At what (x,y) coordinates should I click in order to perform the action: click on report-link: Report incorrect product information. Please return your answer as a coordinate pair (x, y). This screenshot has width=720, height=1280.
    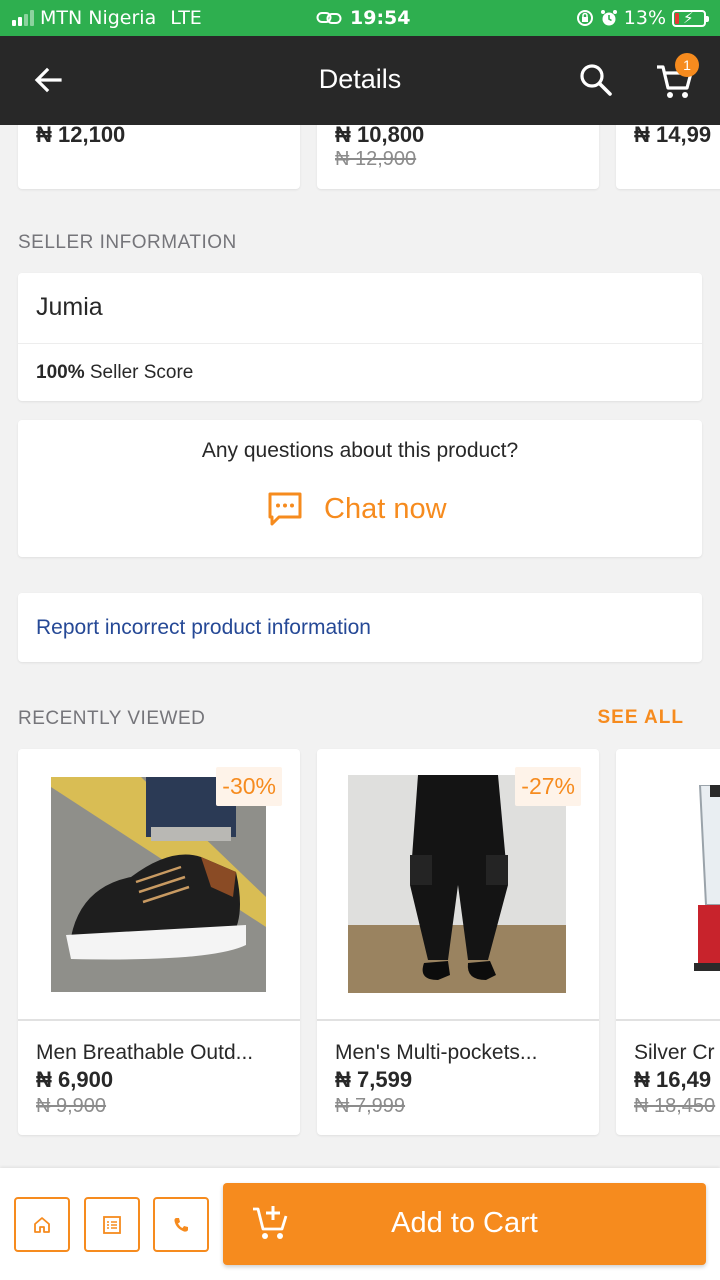
    Looking at the image, I should click on (203, 628).